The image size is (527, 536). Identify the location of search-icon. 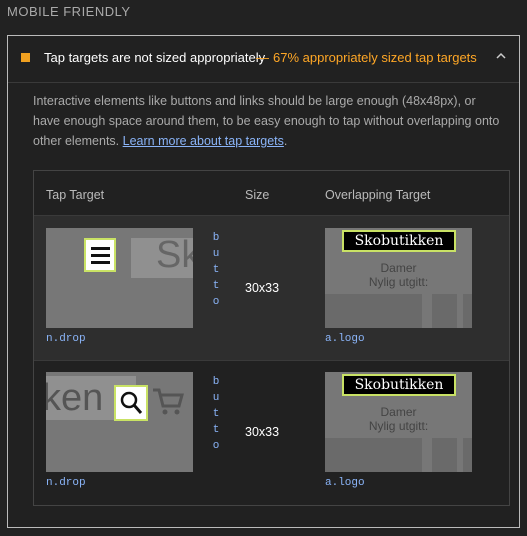
(131, 403).